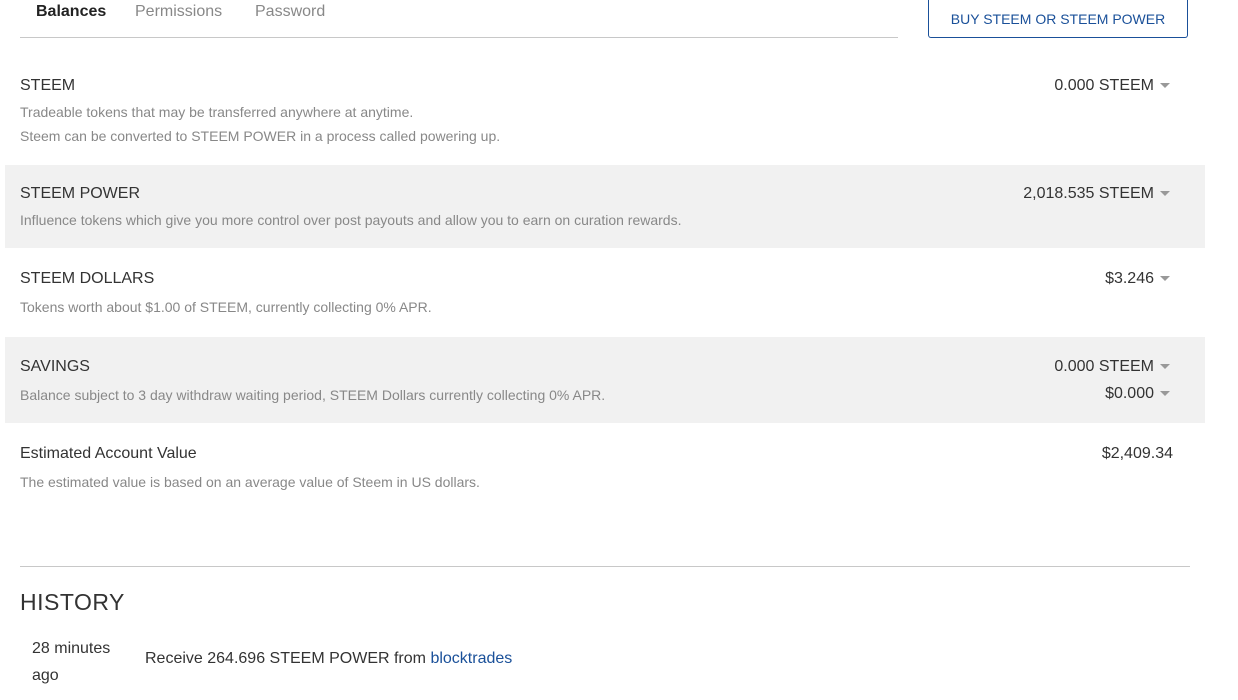  What do you see at coordinates (1104, 85) in the screenshot?
I see `steem-amount: 0.000 STEEM` at bounding box center [1104, 85].